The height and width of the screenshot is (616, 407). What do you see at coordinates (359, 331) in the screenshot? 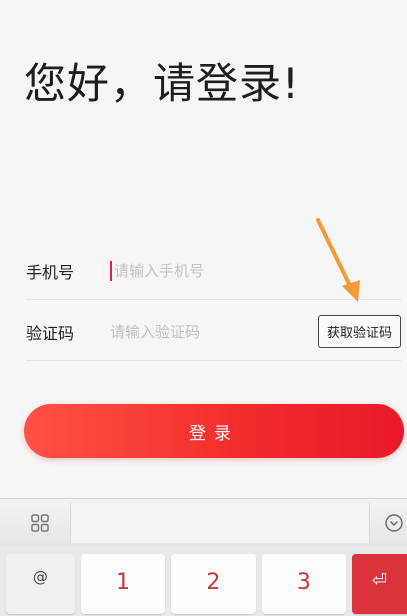
I see `get-code-button: 获取验证码` at bounding box center [359, 331].